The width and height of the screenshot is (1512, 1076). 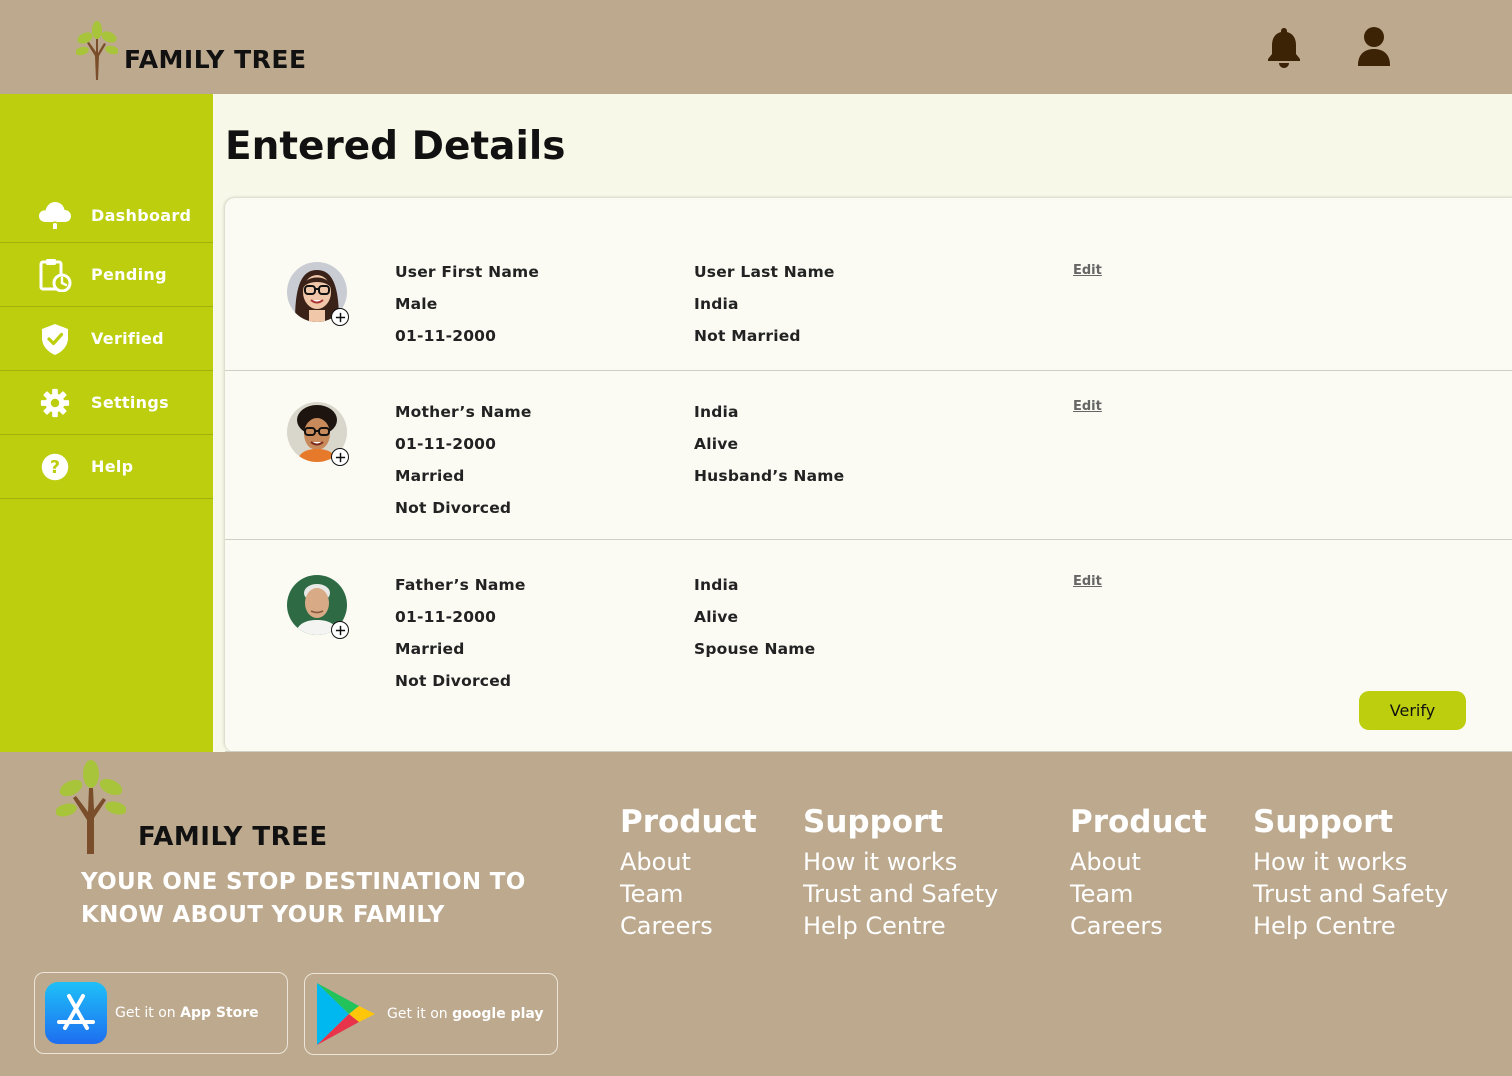 I want to click on sidebar-item-label: Help, so click(x=112, y=466).